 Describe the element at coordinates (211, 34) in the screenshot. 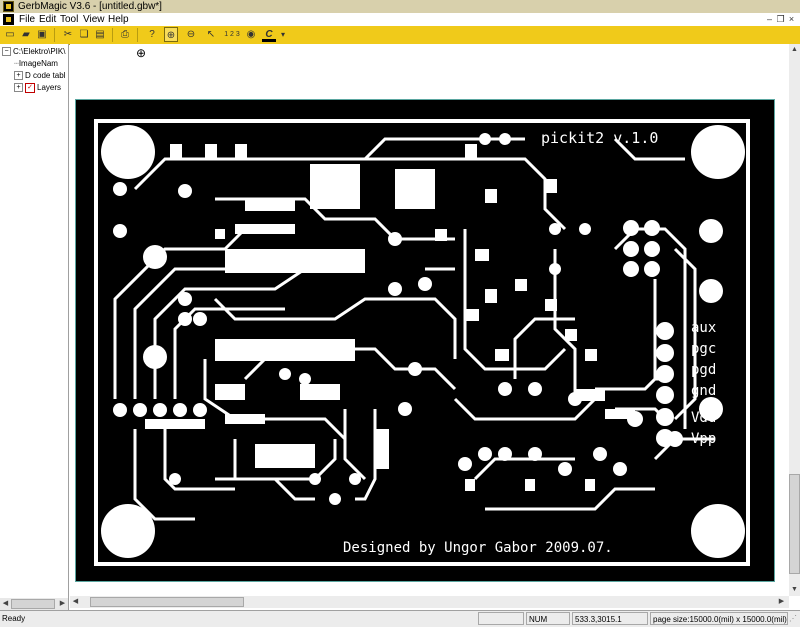

I see `select-arrow-icon: ↖` at that location.